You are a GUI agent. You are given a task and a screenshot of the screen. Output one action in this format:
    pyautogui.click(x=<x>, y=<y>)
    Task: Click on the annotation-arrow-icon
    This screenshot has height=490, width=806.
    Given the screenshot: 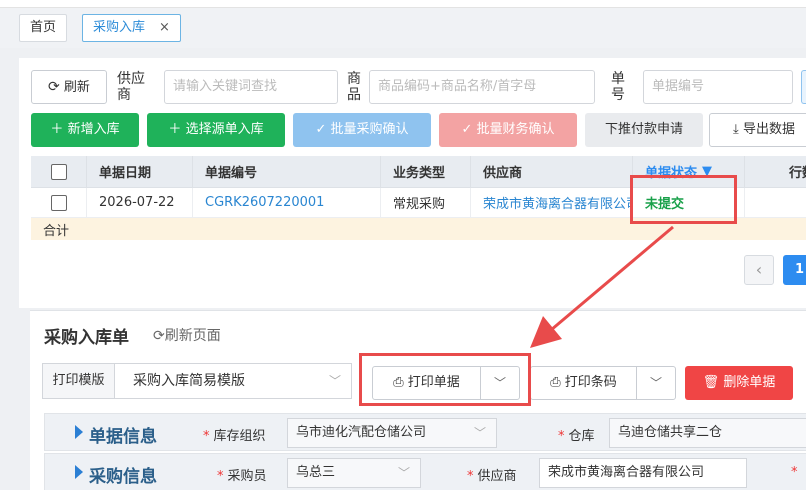 What is the action you would take?
    pyautogui.click(x=602, y=286)
    